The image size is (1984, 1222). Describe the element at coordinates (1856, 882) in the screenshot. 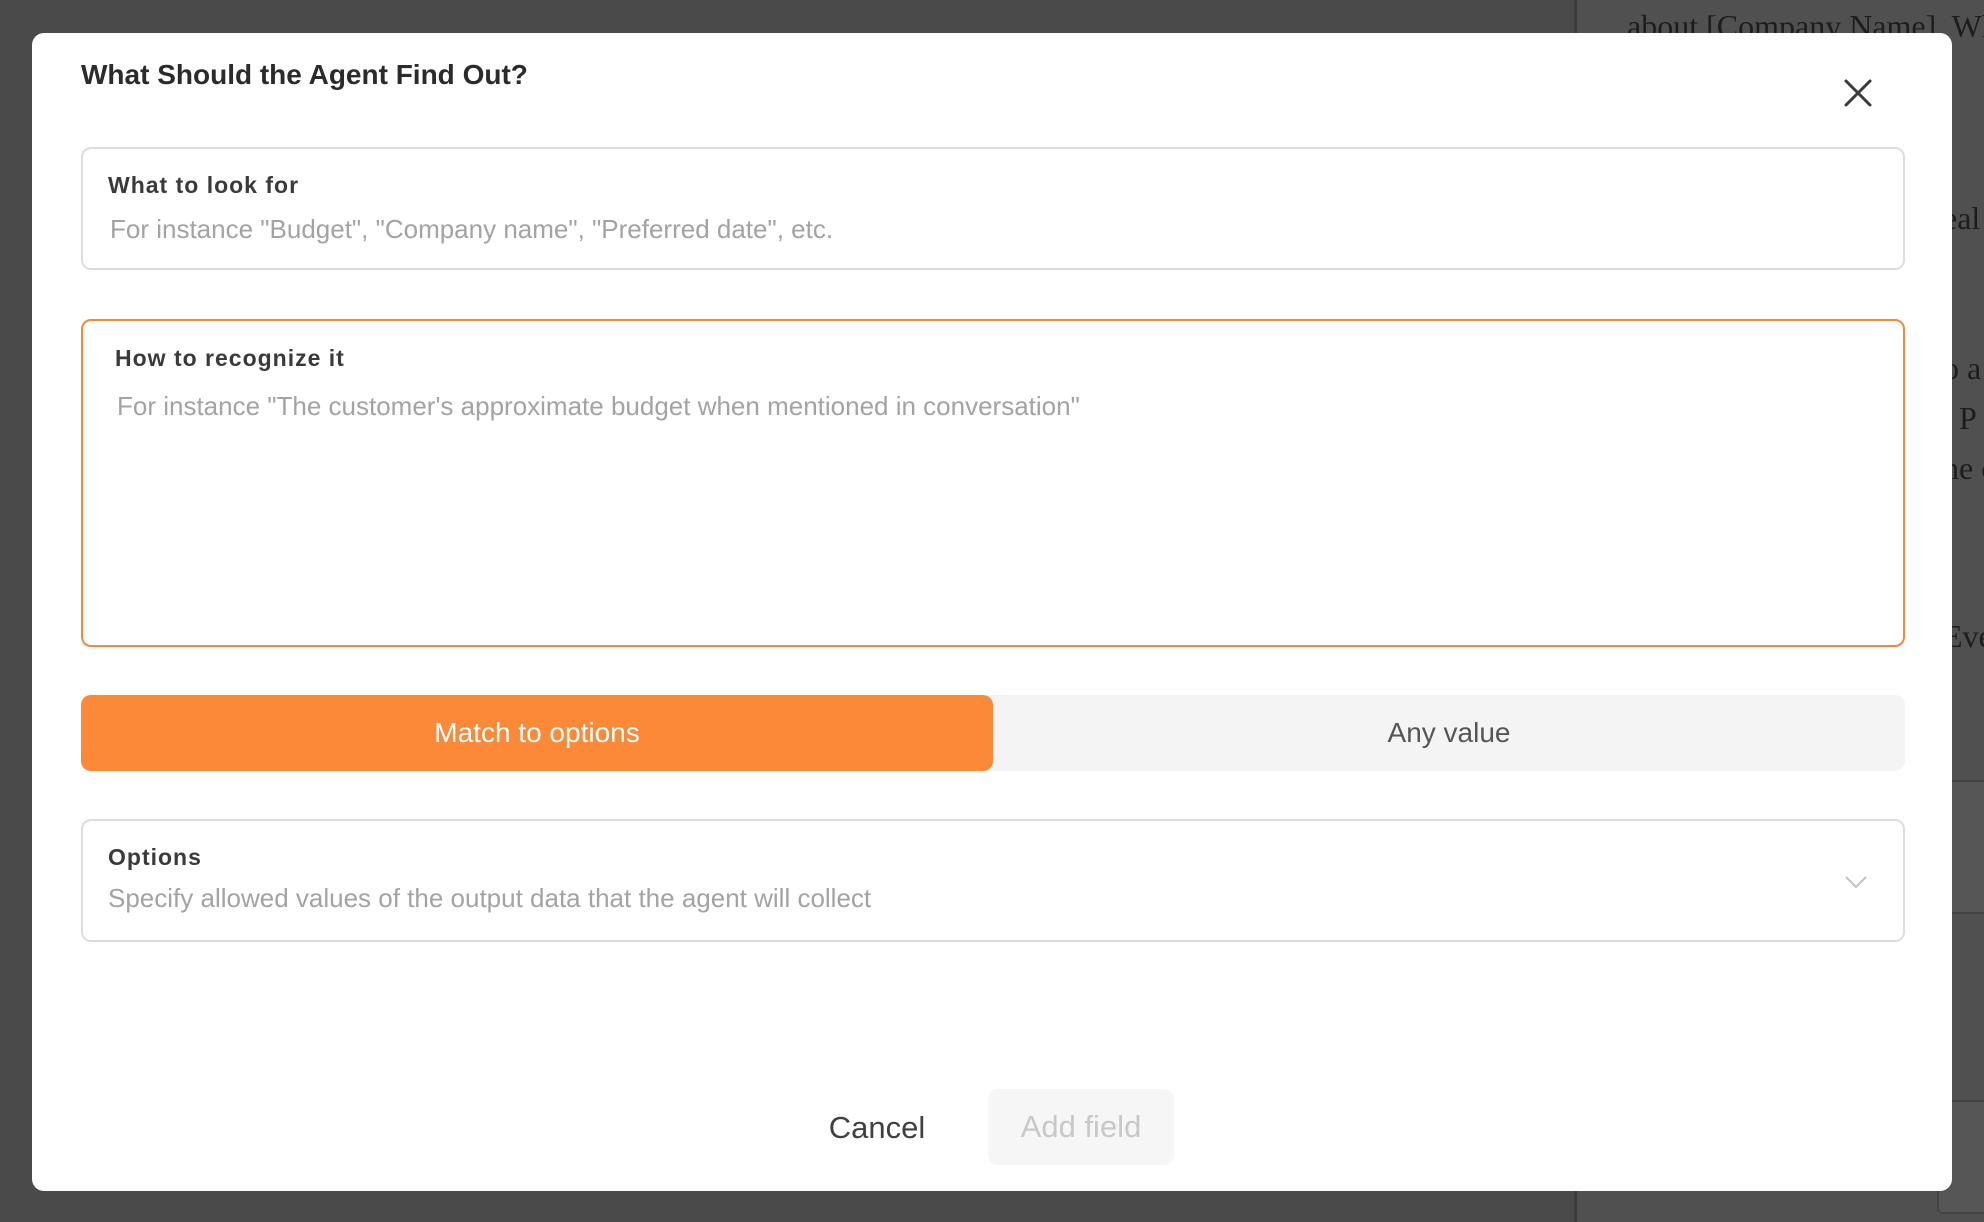

I see `chevron-down-icon` at that location.